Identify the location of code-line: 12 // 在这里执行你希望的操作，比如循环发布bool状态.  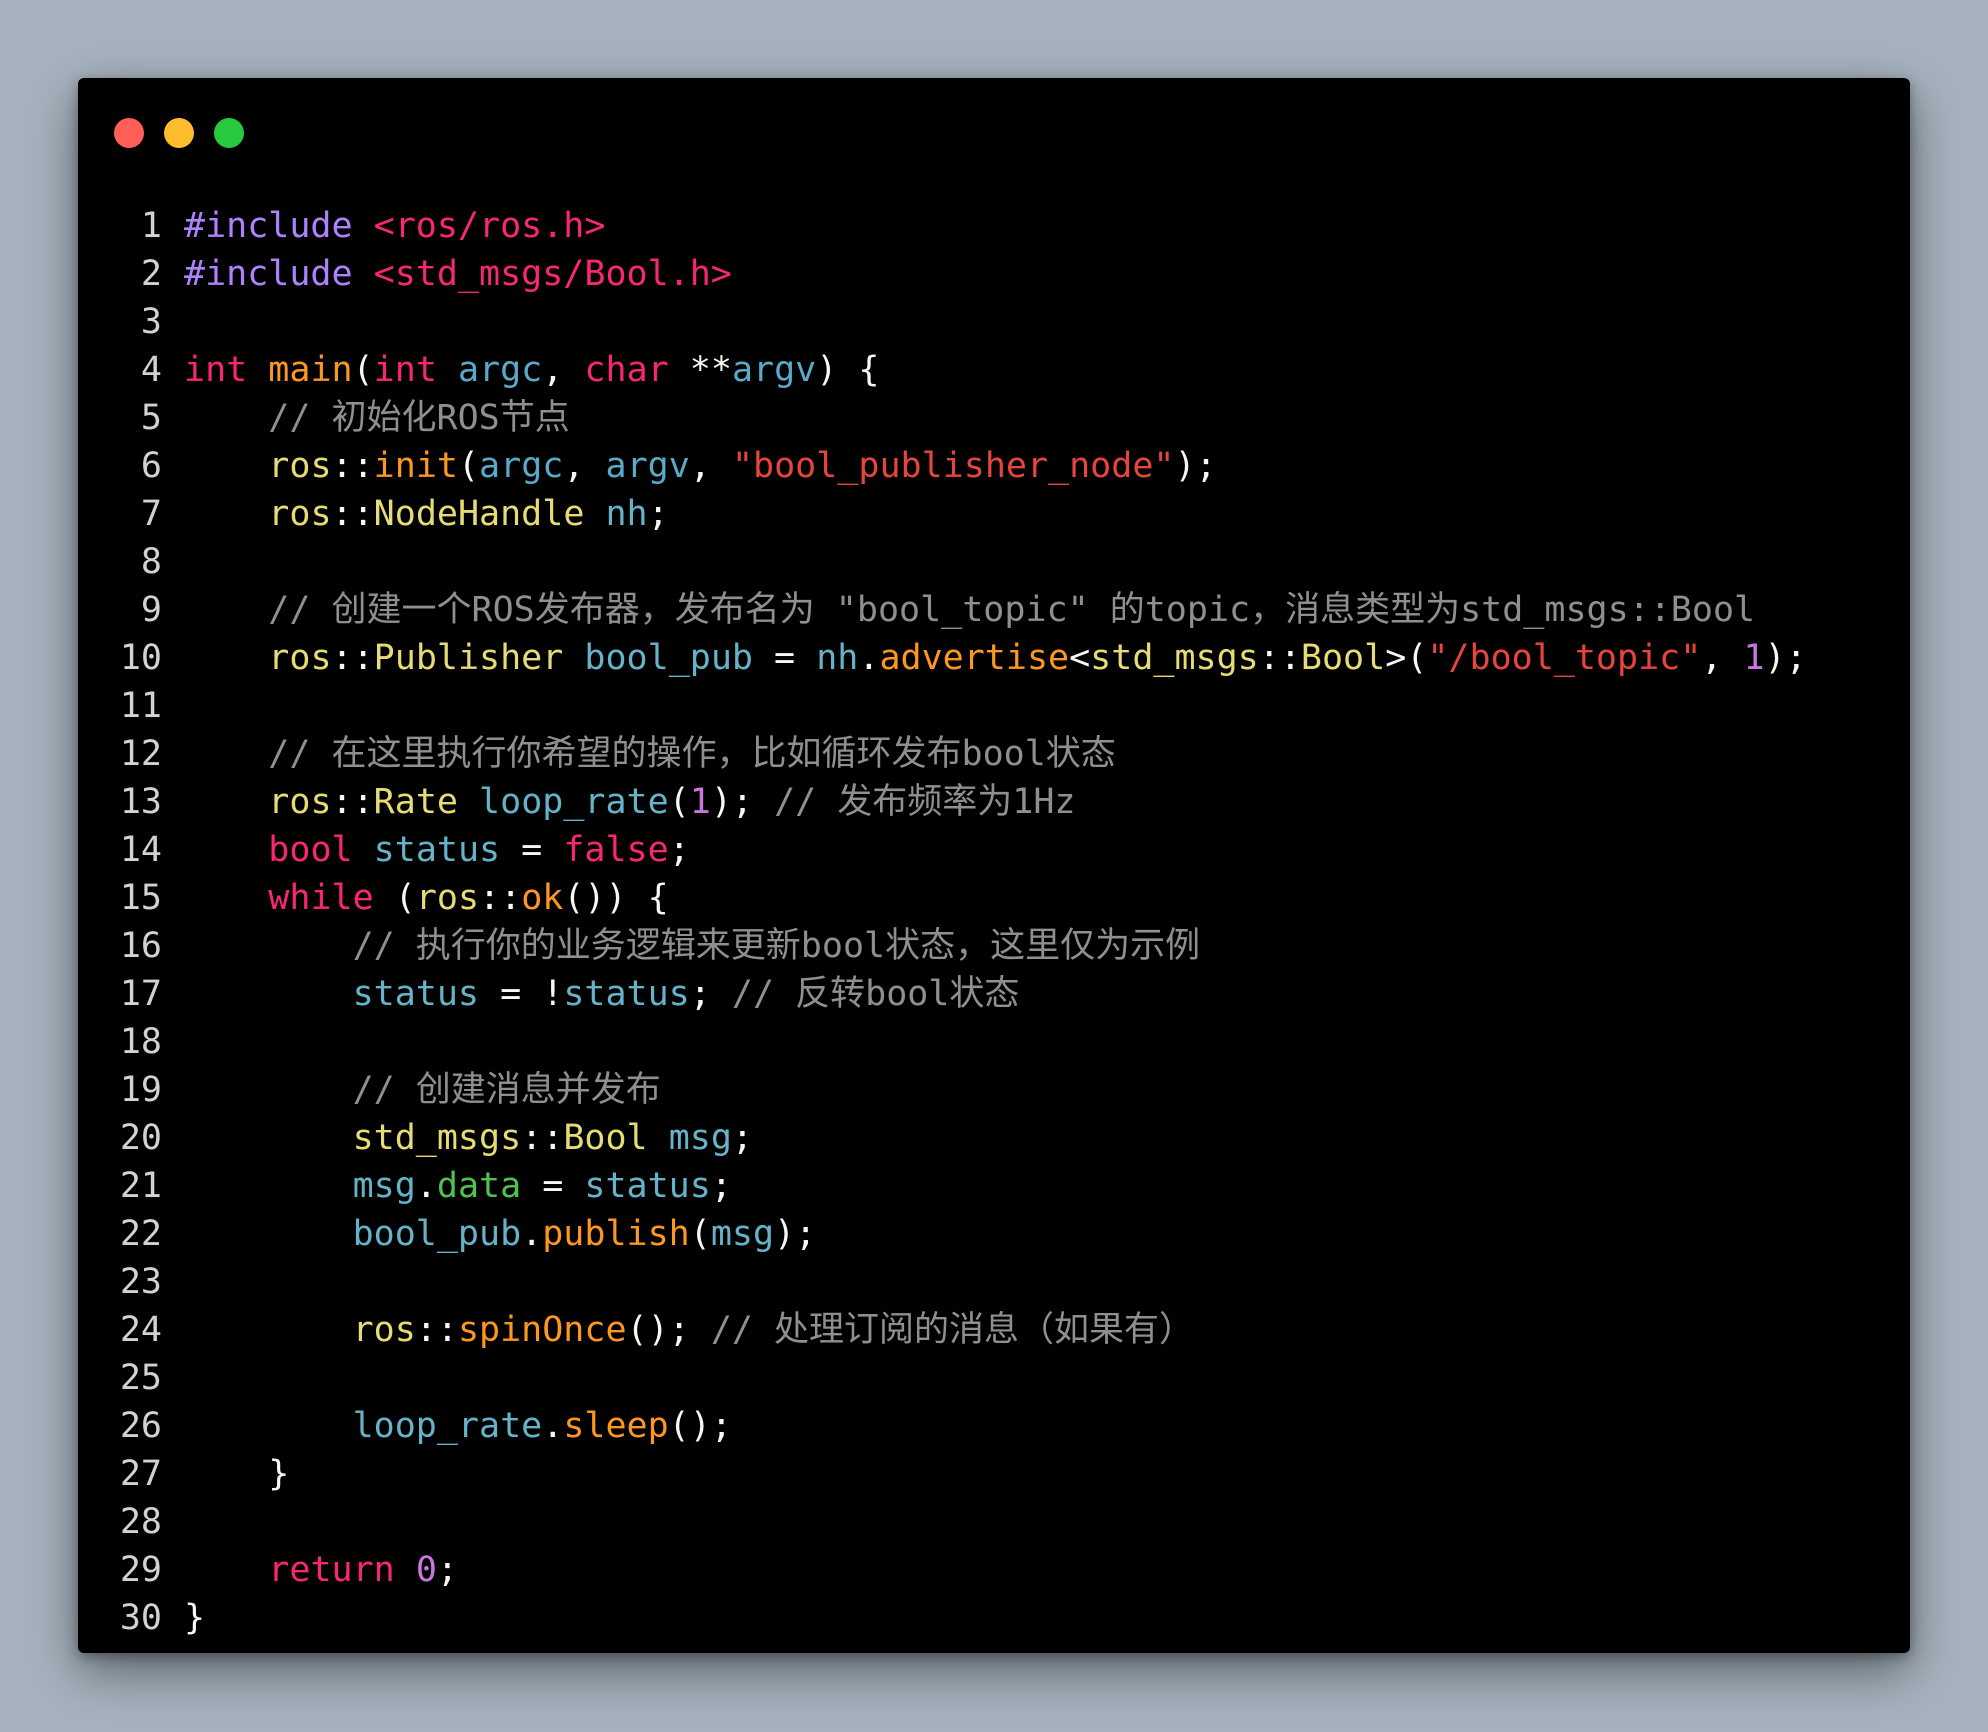
(994, 754).